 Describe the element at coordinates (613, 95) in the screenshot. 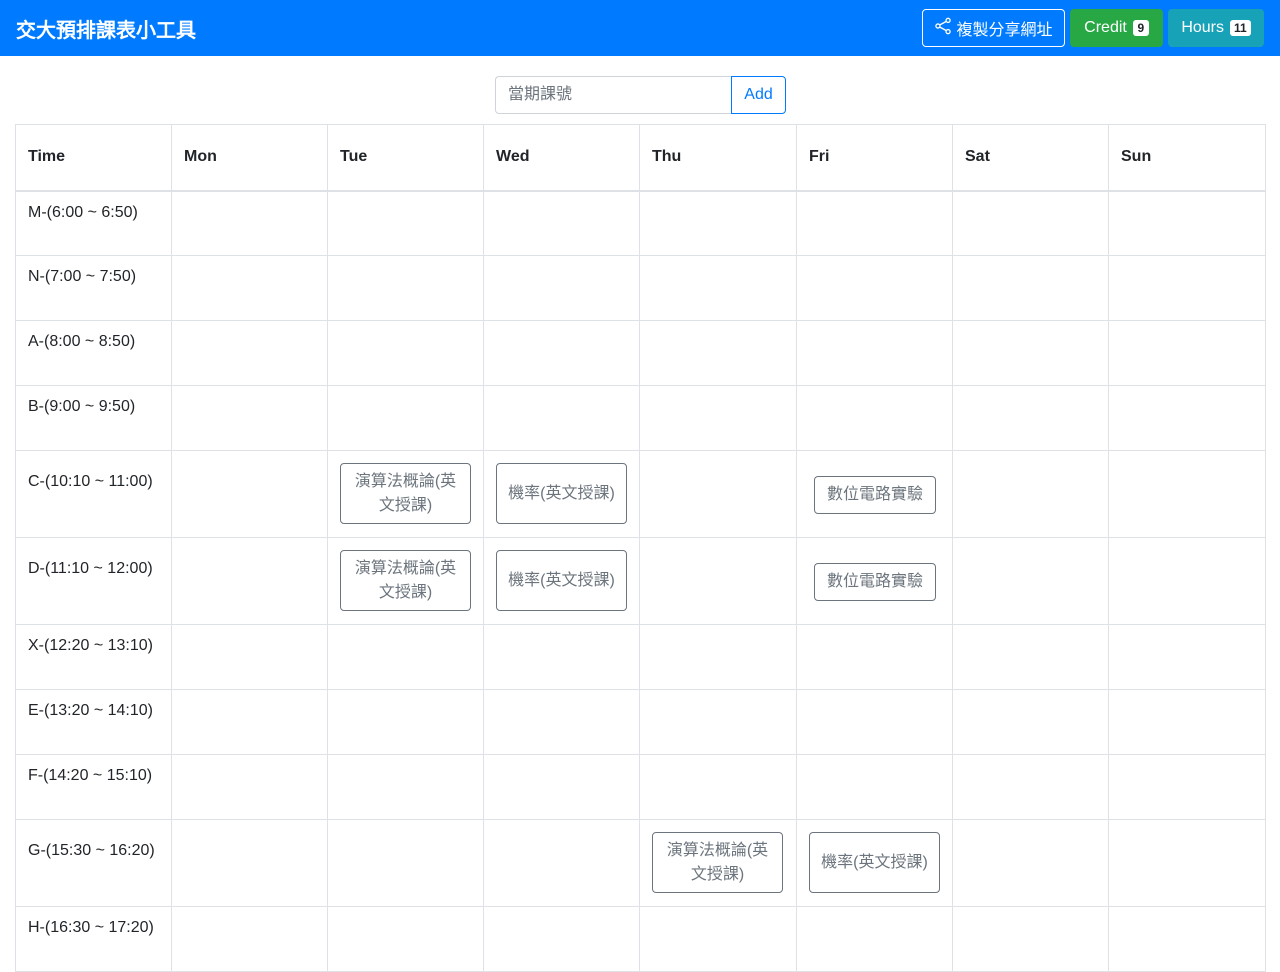

I see `course-number-input` at that location.